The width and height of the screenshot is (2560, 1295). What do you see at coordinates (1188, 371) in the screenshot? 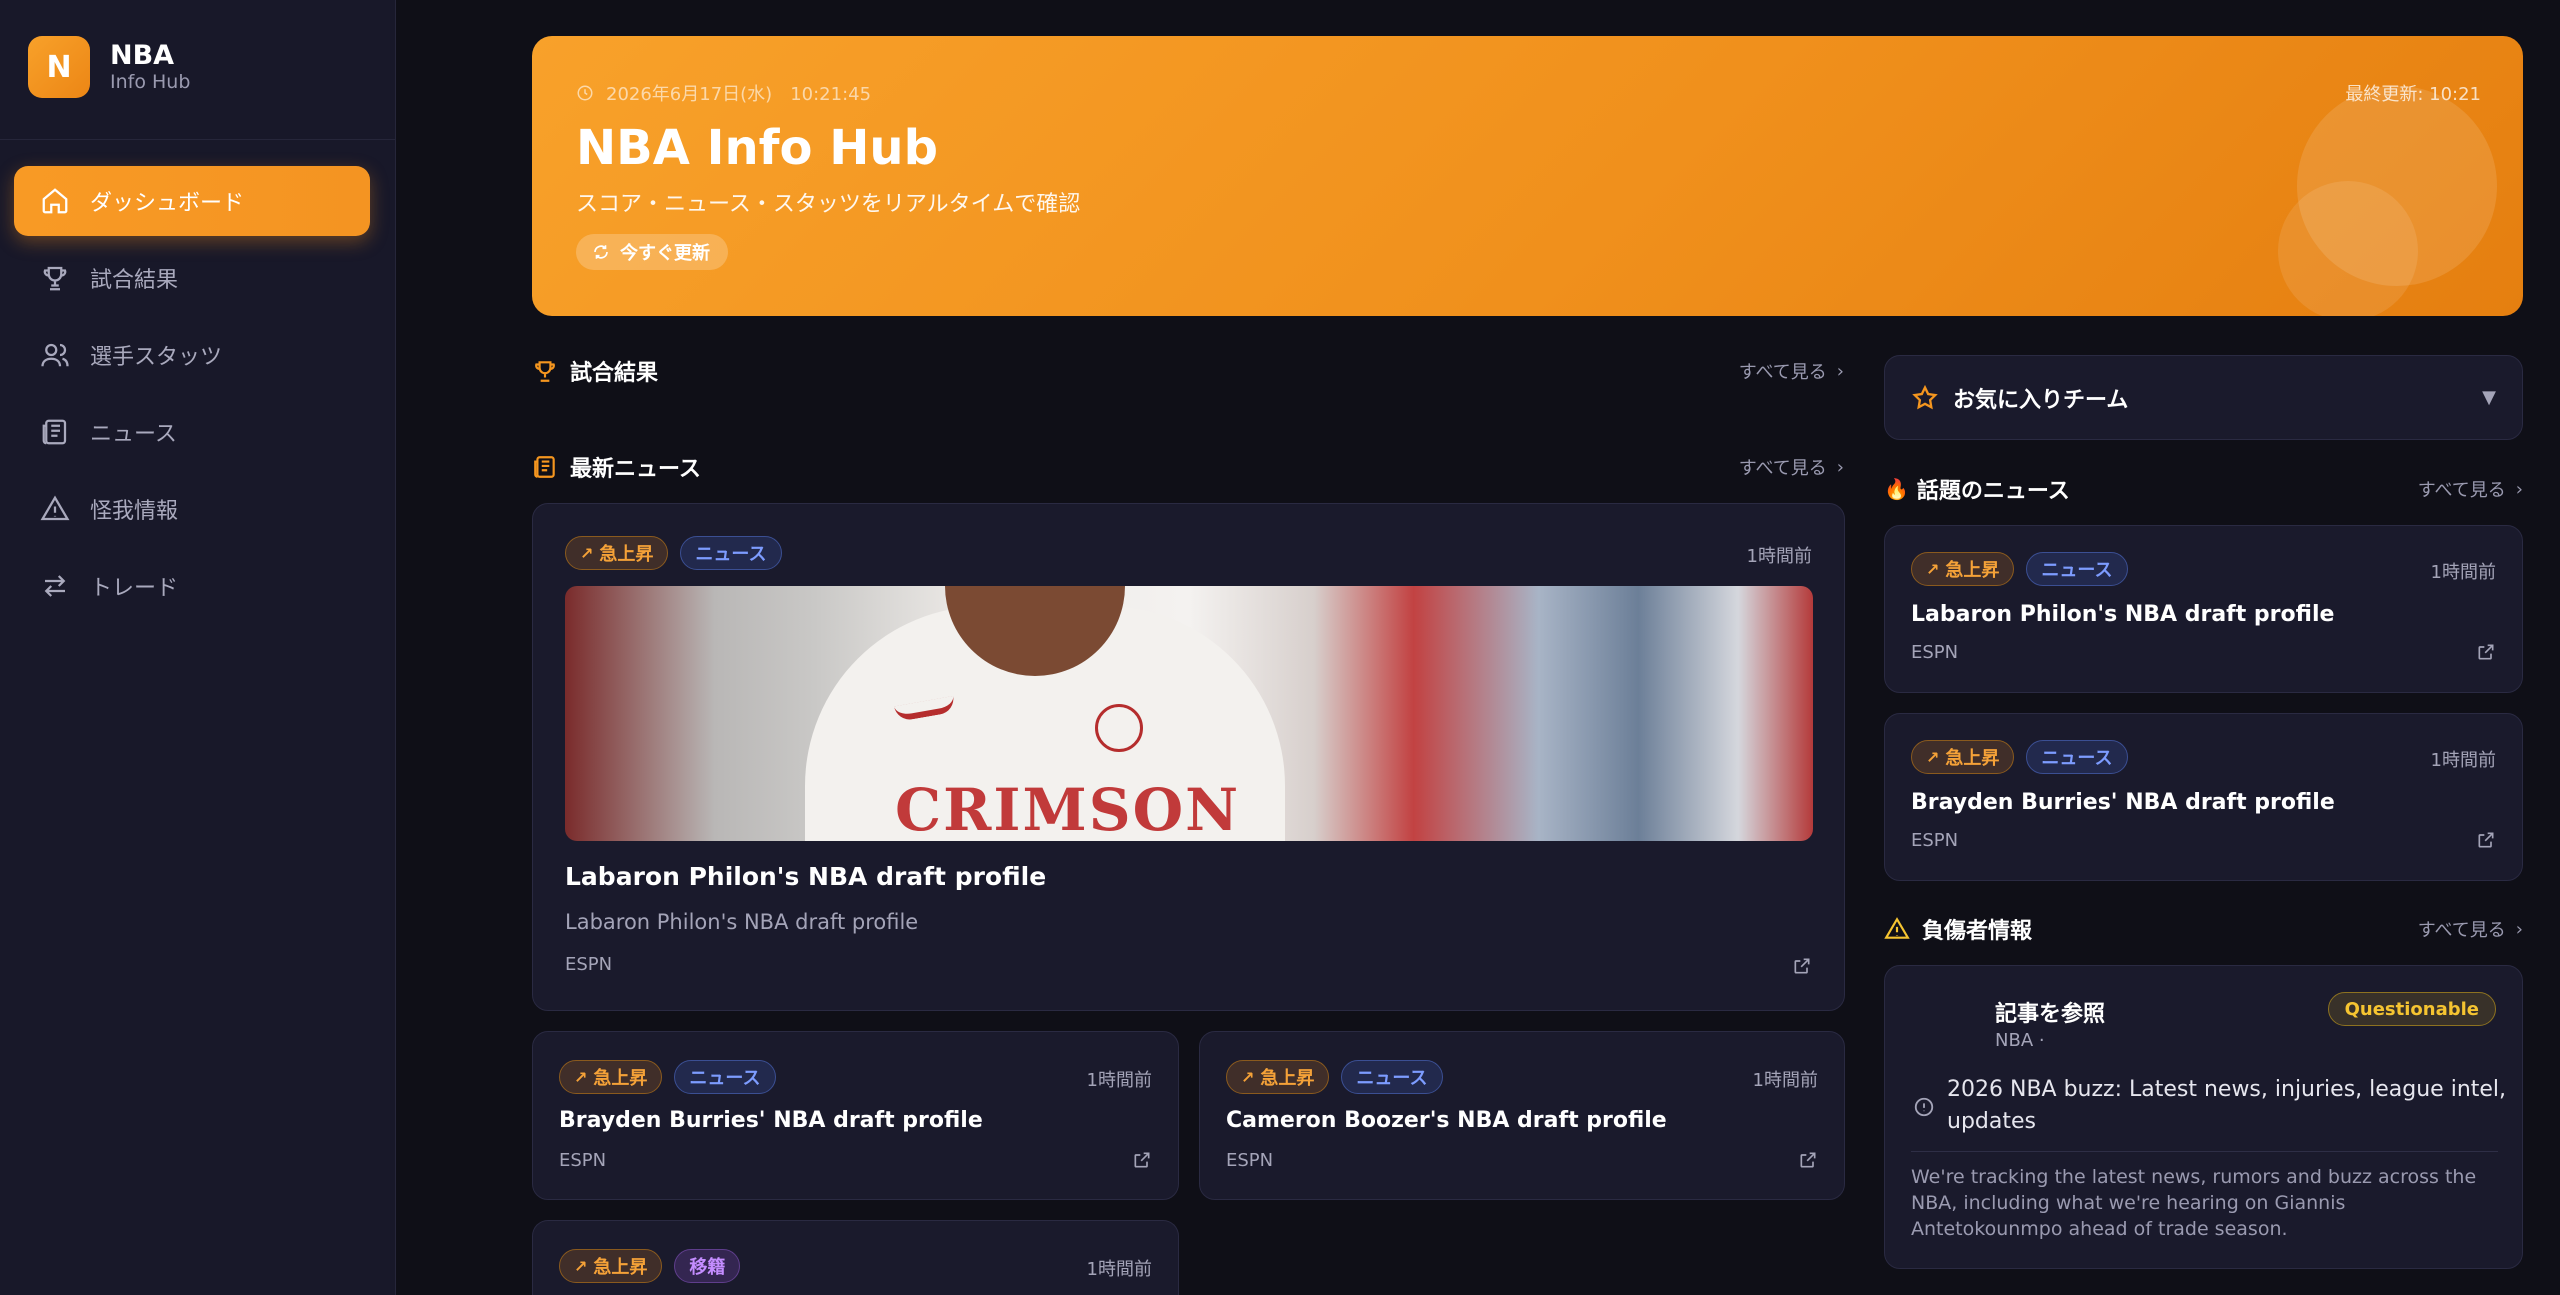
I see `games-section-header: 試合結果 すべて見る ›` at bounding box center [1188, 371].